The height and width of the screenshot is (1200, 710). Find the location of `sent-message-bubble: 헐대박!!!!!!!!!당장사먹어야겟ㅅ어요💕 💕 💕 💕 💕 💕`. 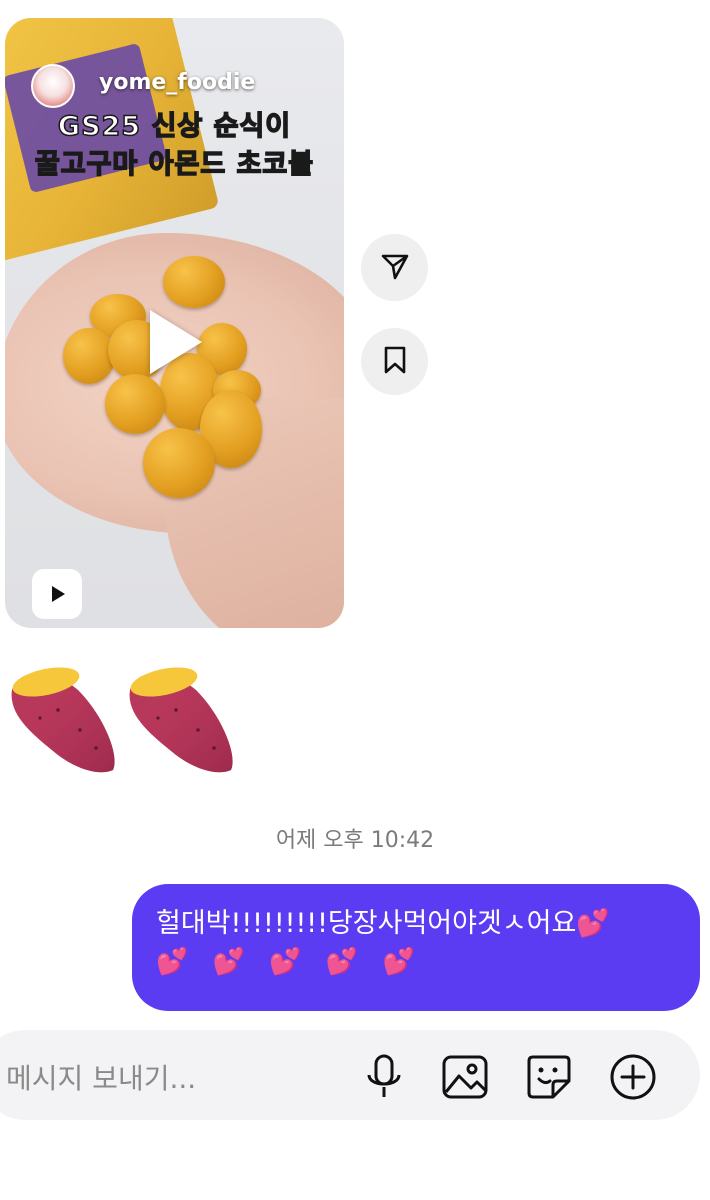

sent-message-bubble: 헐대박!!!!!!!!!당장사먹어야겟ㅅ어요💕 💕 💕 💕 💕 💕 is located at coordinates (416, 947).